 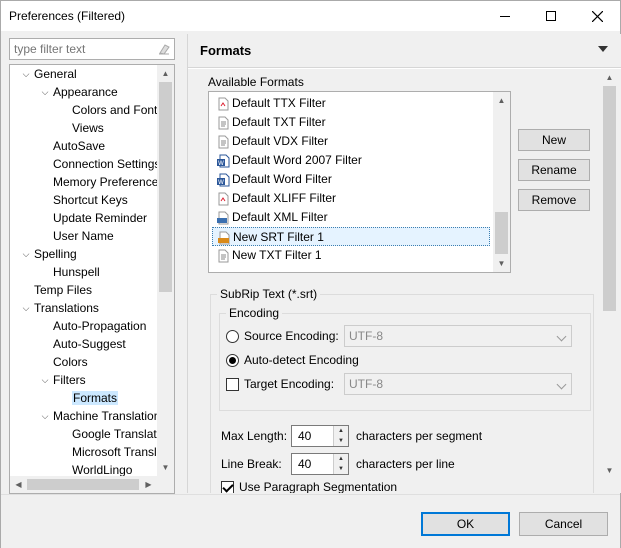 I want to click on filter-field, so click(x=92, y=49).